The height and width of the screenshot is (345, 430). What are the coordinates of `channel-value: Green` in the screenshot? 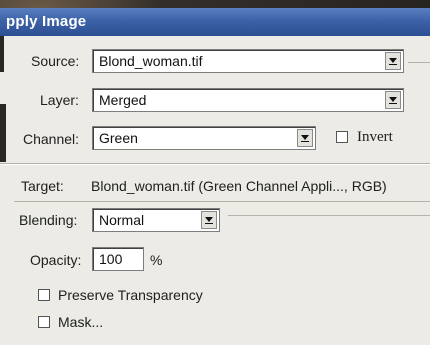 It's located at (118, 138).